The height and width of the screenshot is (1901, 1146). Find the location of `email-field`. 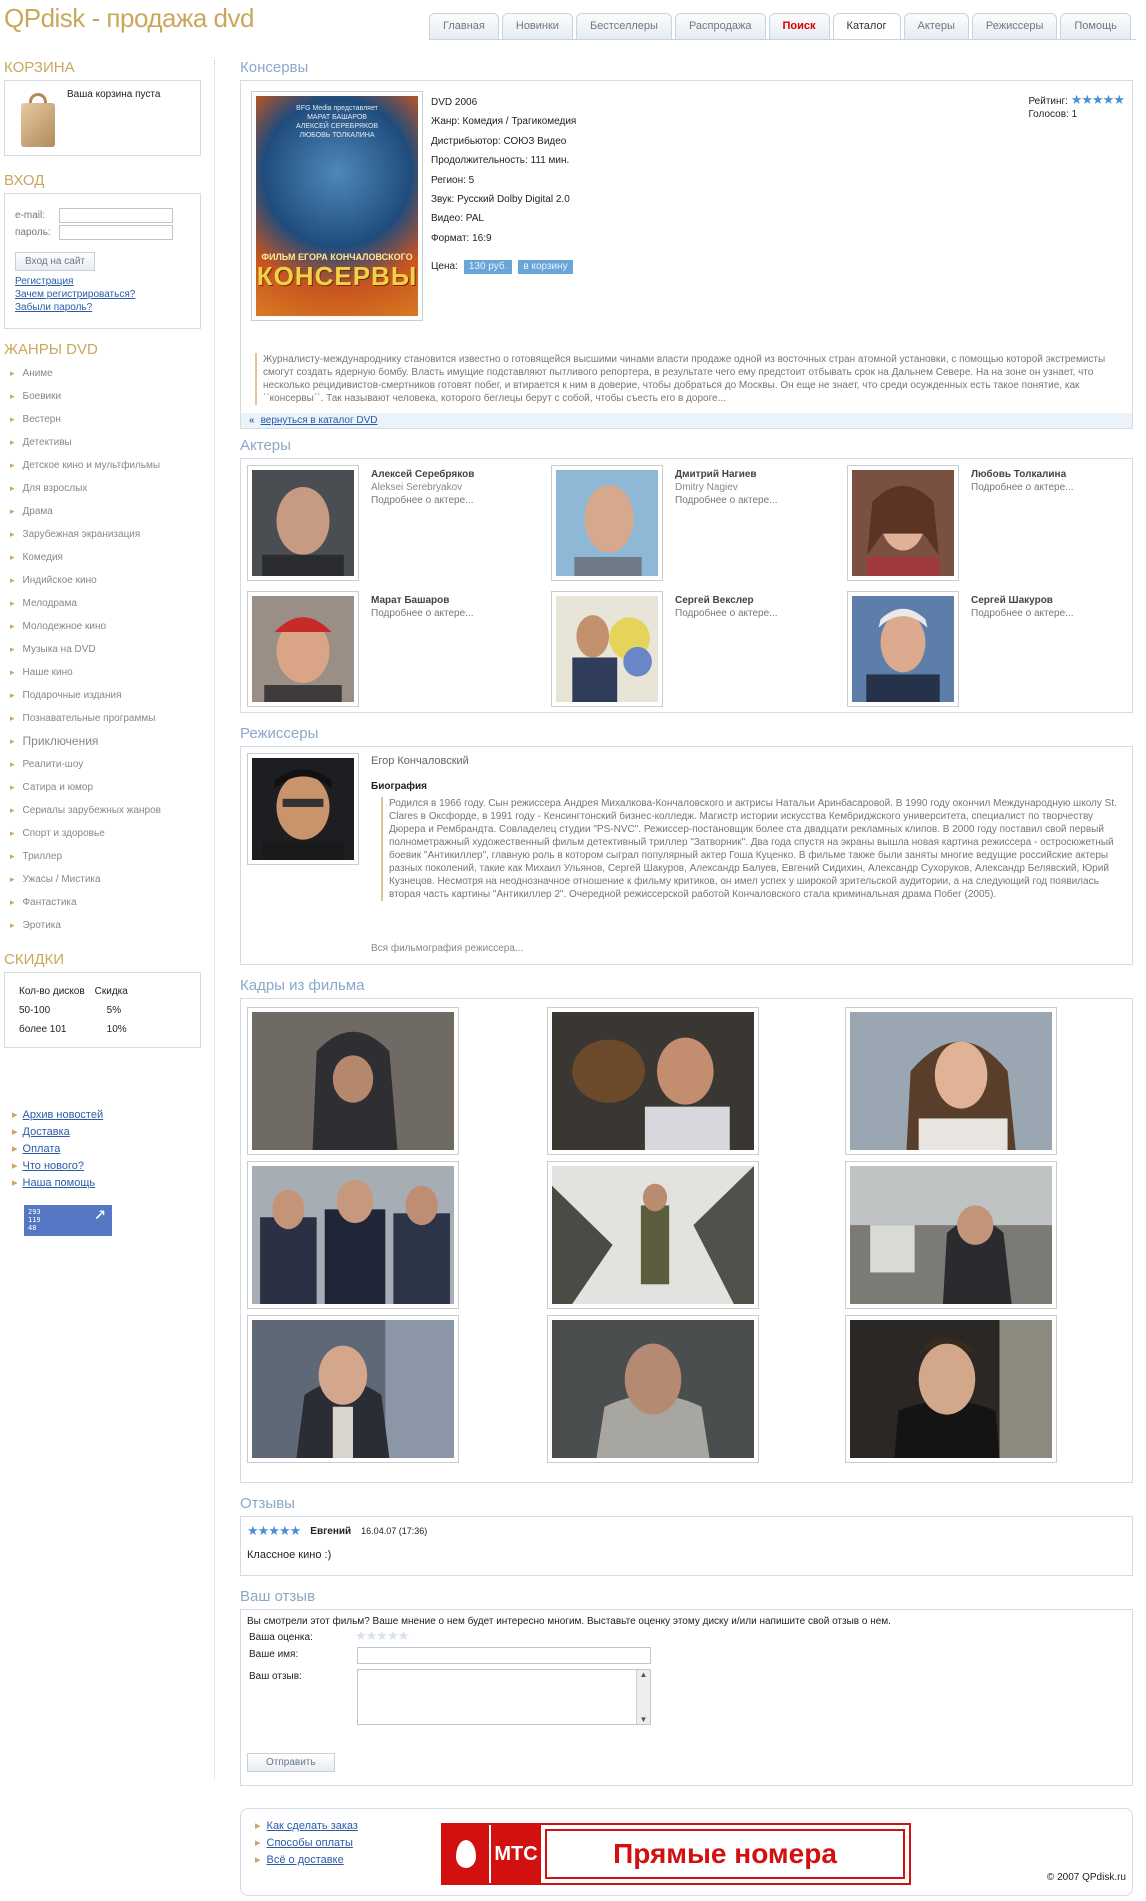

email-field is located at coordinates (116, 215).